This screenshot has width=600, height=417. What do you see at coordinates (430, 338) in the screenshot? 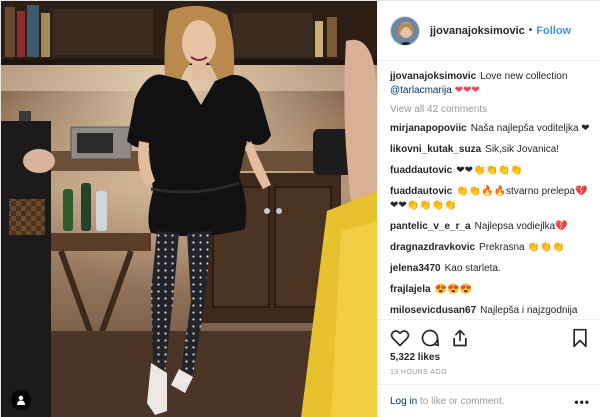
I see `comment-icon` at bounding box center [430, 338].